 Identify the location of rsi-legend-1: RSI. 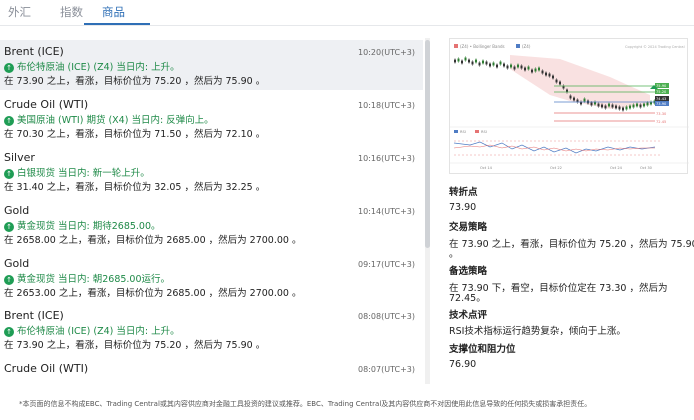
(463, 132).